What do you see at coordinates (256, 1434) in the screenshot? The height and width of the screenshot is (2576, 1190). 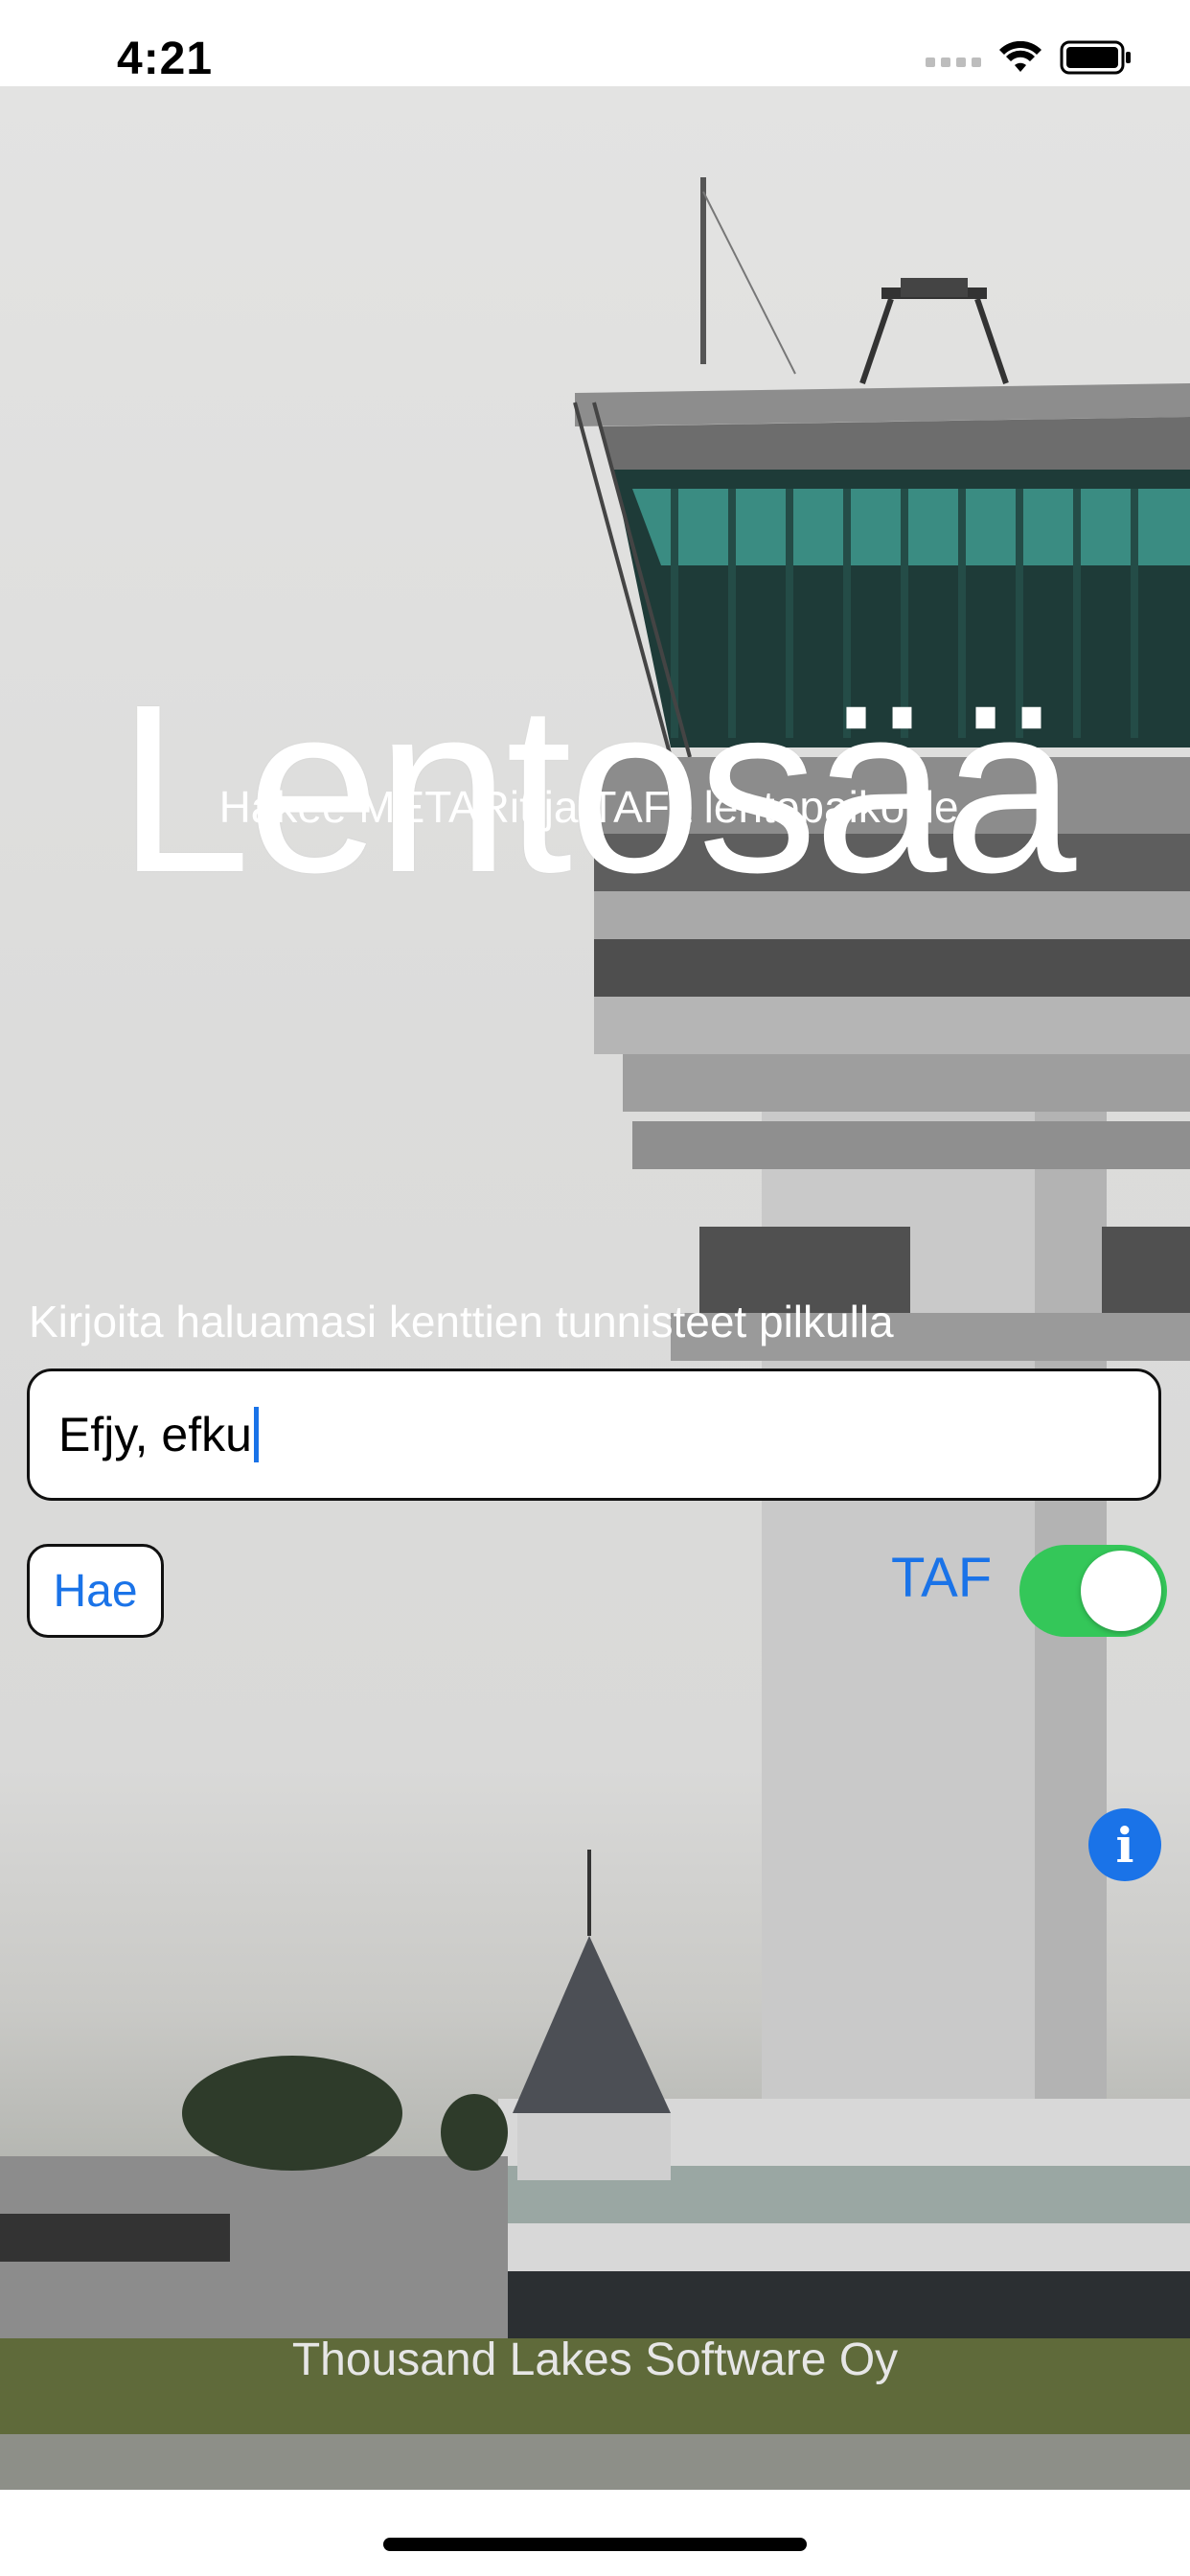 I see `text-caret` at bounding box center [256, 1434].